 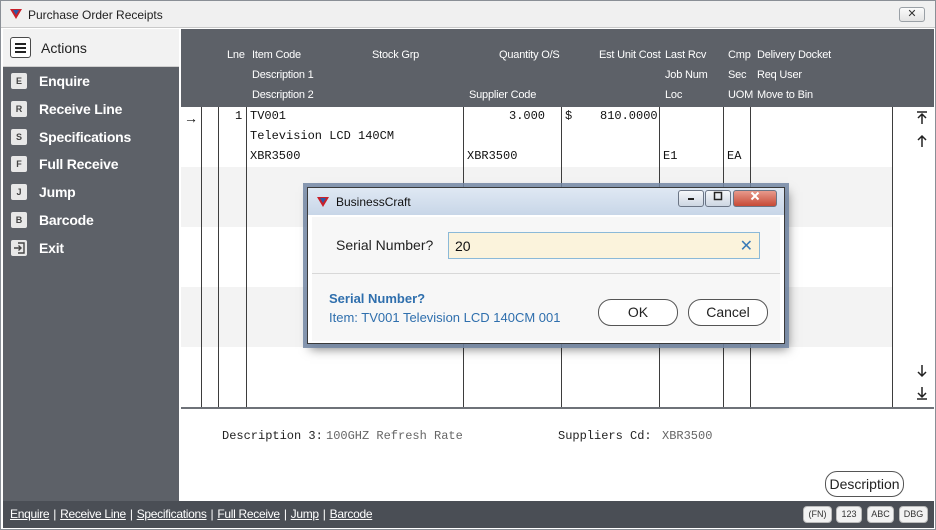 I want to click on footer-link-jump: Jump, so click(x=305, y=514).